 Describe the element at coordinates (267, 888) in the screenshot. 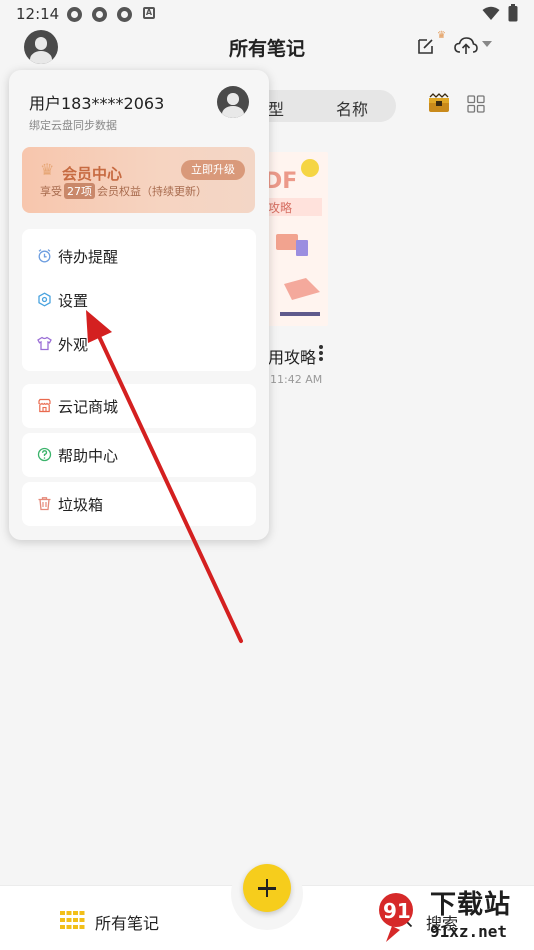

I see `add-note-button` at that location.